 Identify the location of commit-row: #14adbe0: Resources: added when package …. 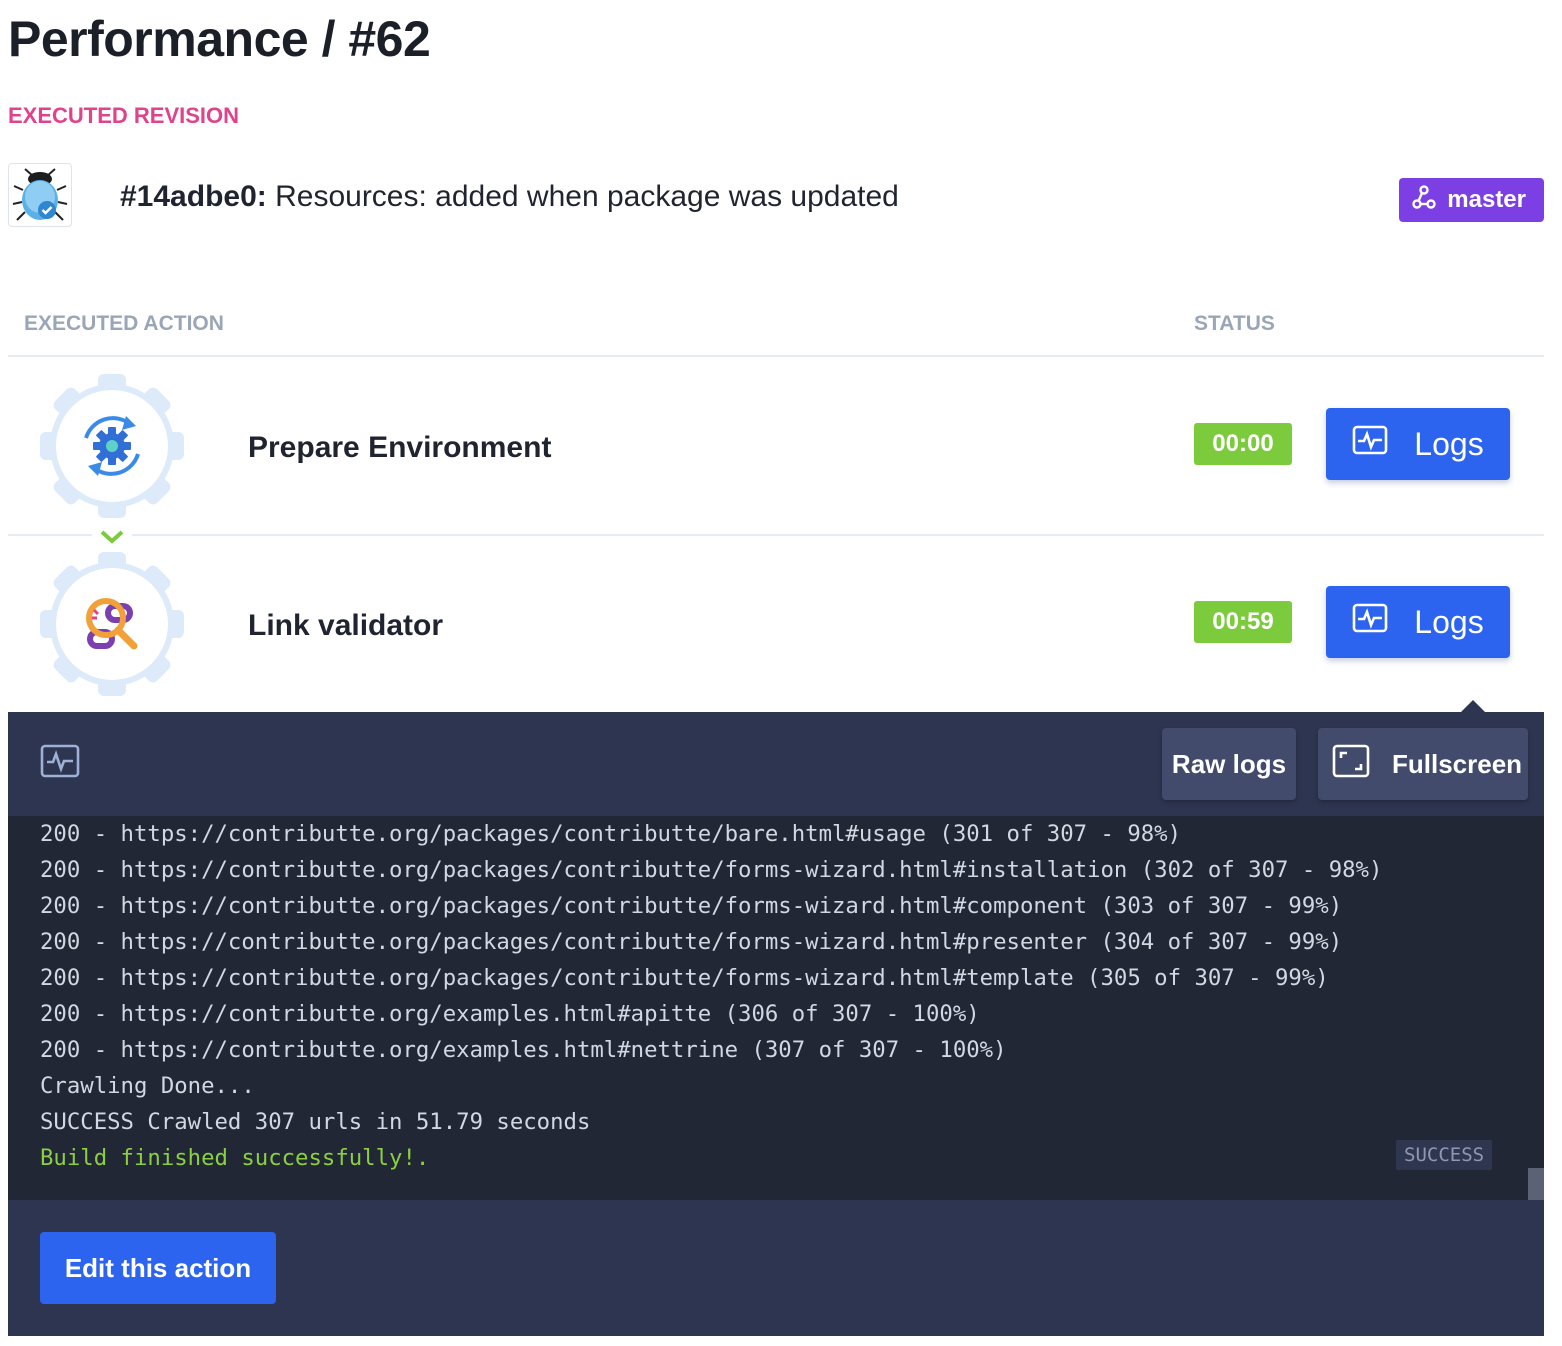
(776, 196).